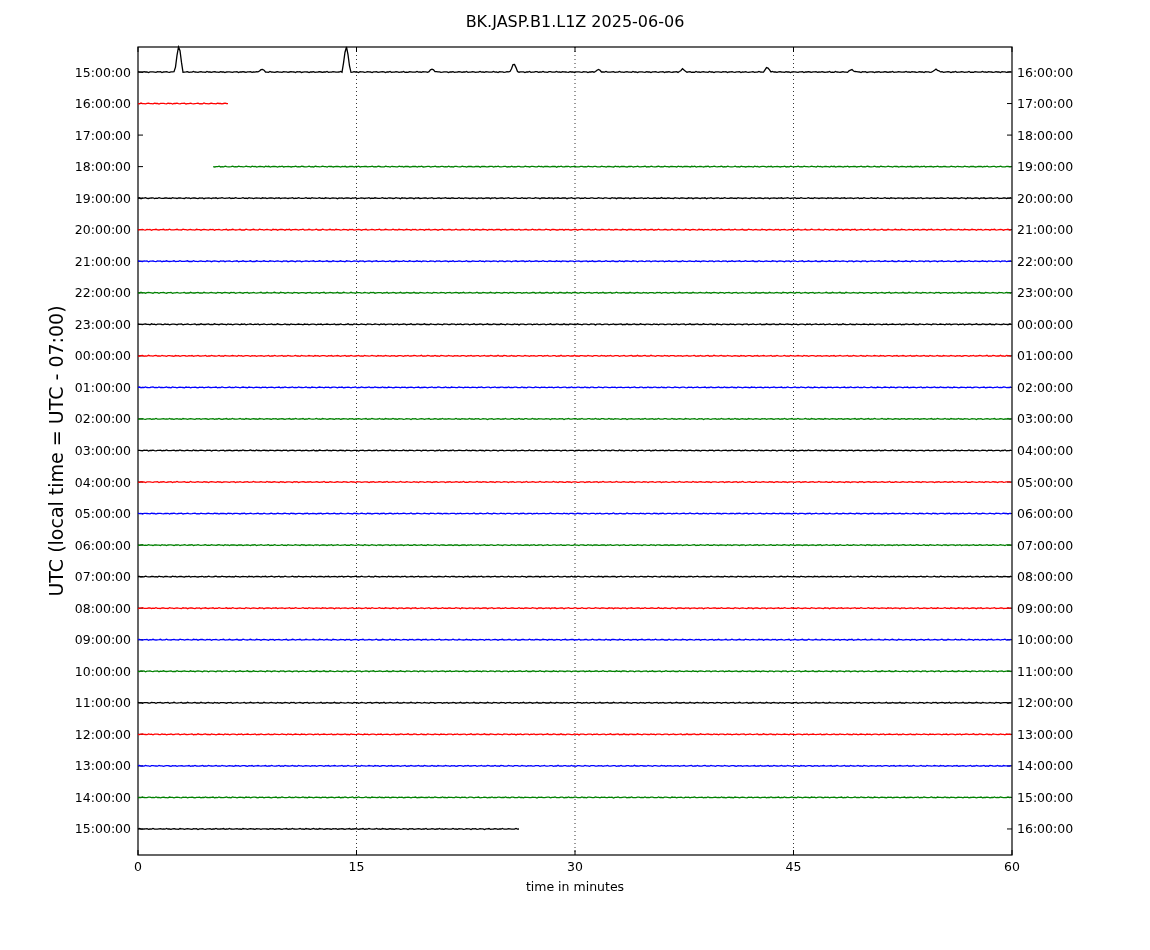 Image resolution: width=1150 pixels, height=950 pixels. Describe the element at coordinates (102, 734) in the screenshot. I see `left-time-label: 12:00:00` at that location.